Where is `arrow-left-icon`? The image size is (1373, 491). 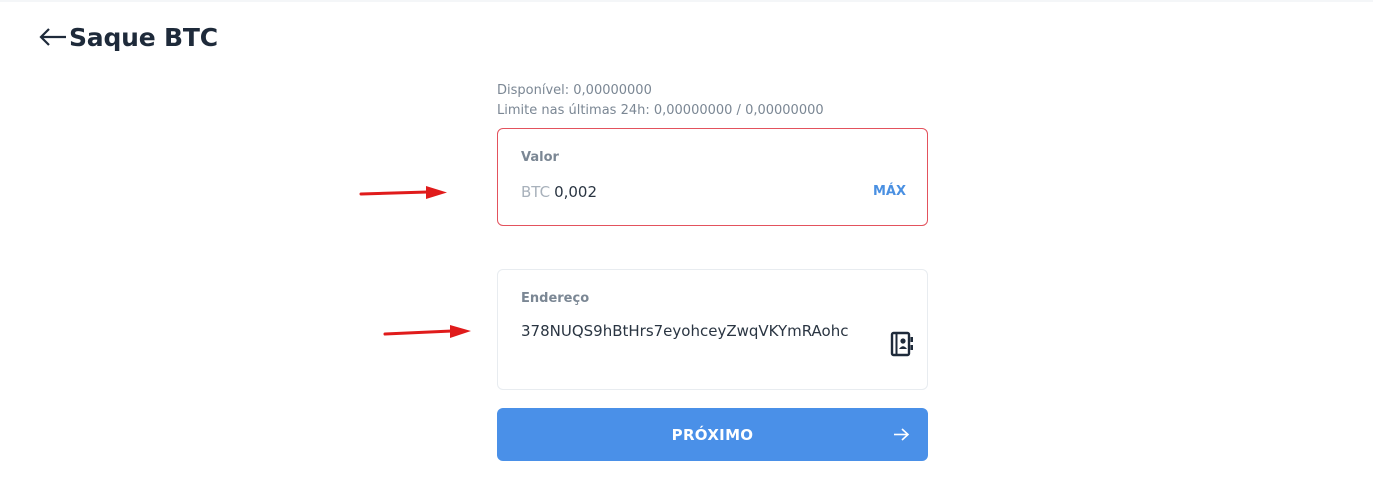 arrow-left-icon is located at coordinates (53, 37).